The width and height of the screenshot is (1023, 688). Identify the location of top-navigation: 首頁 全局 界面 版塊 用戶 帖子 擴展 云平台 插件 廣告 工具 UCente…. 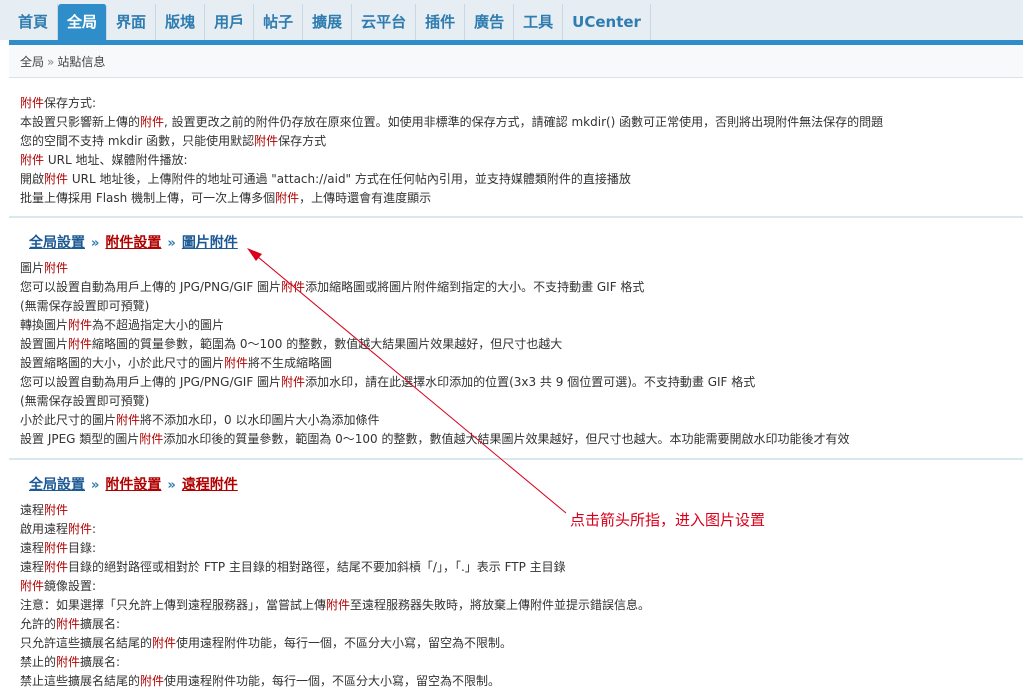
(511, 20).